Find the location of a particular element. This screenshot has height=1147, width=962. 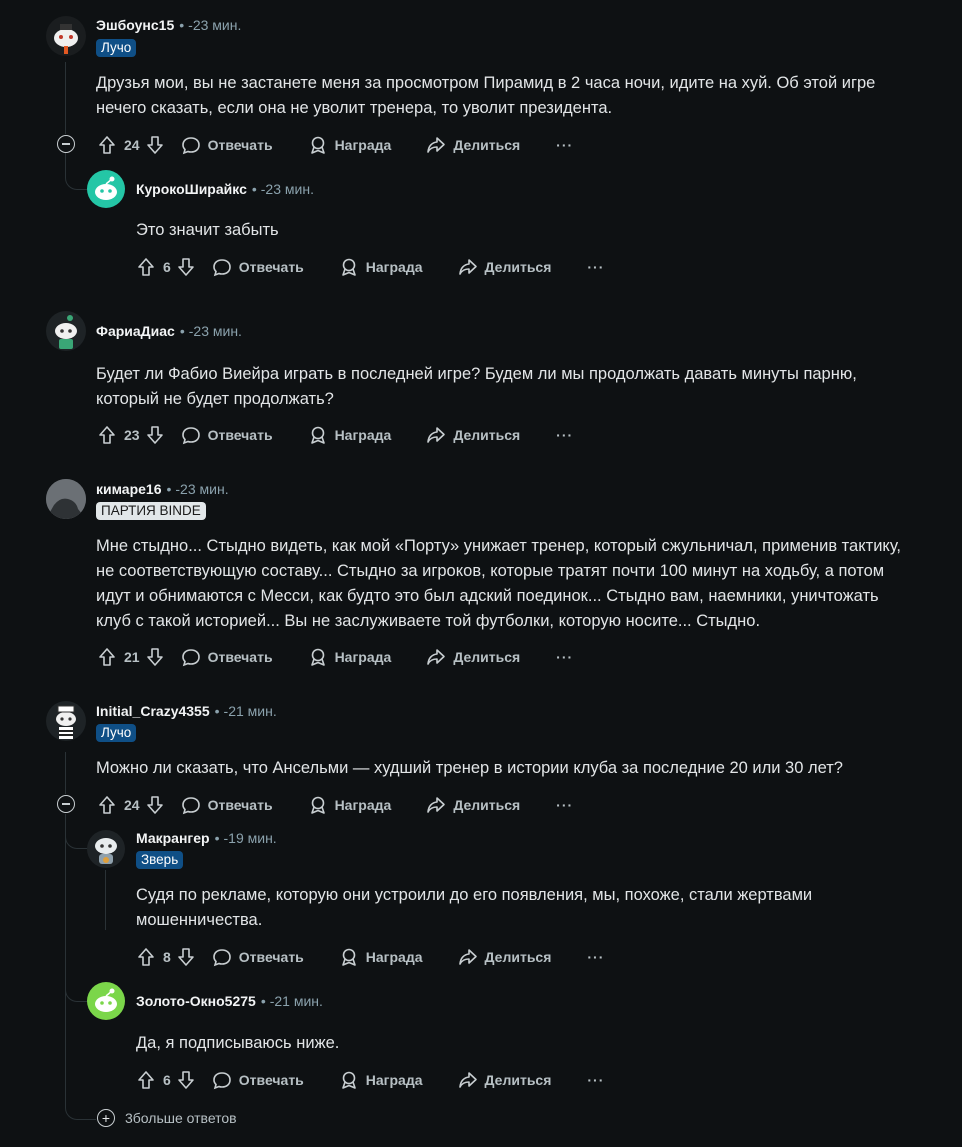

user-flair: Зверь is located at coordinates (160, 860).